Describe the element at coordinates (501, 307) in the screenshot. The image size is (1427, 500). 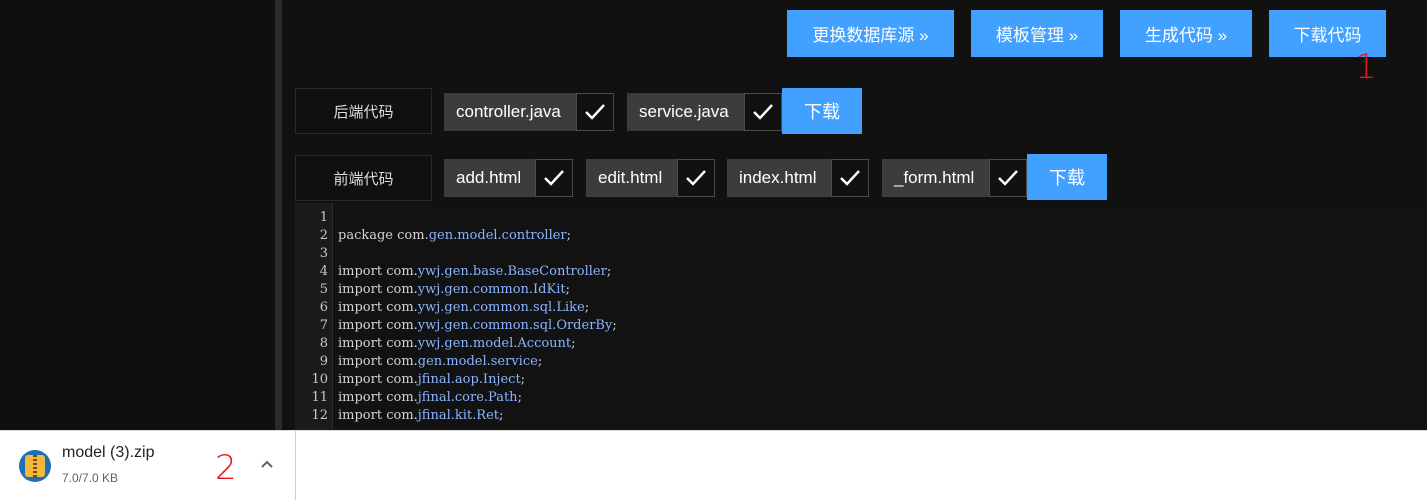
I see `code-package-path: ywj.gen.common.sql.Like` at that location.